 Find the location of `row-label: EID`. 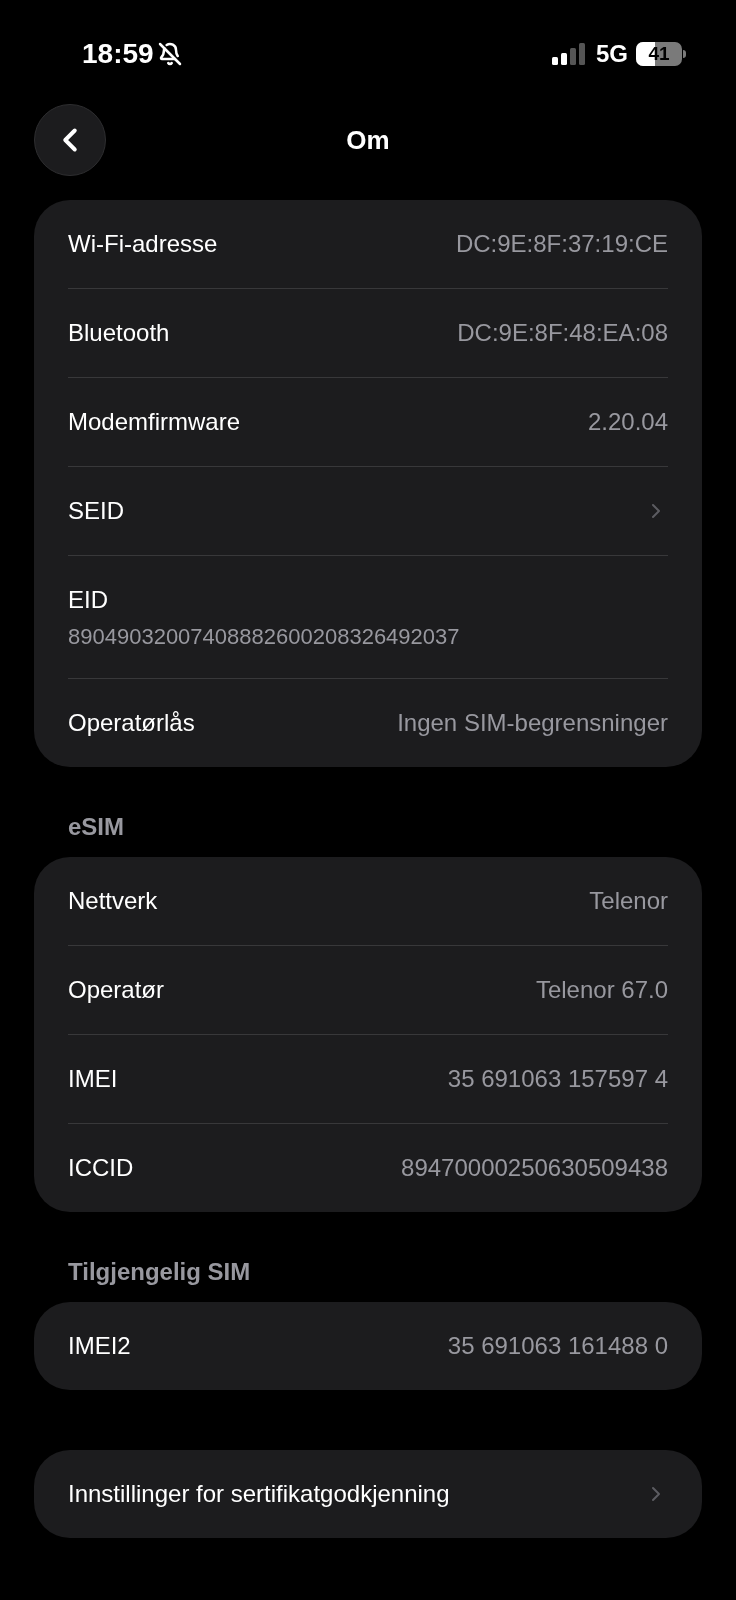

row-label: EID is located at coordinates (88, 599).